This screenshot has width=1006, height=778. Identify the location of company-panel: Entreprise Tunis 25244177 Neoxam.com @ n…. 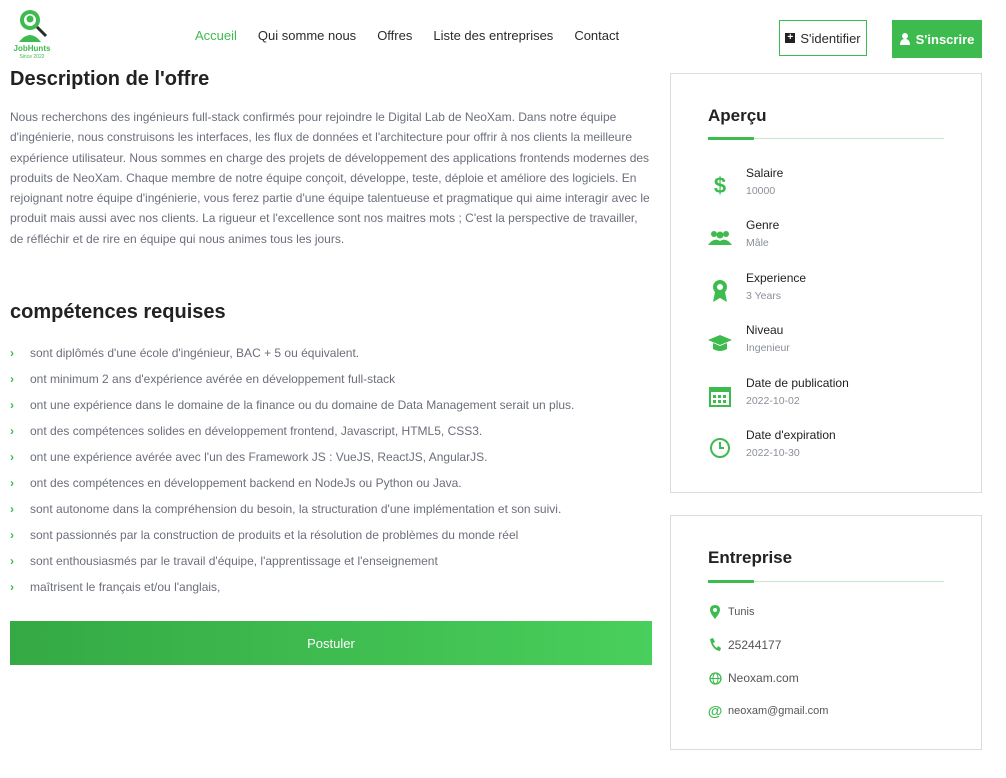
(826, 632).